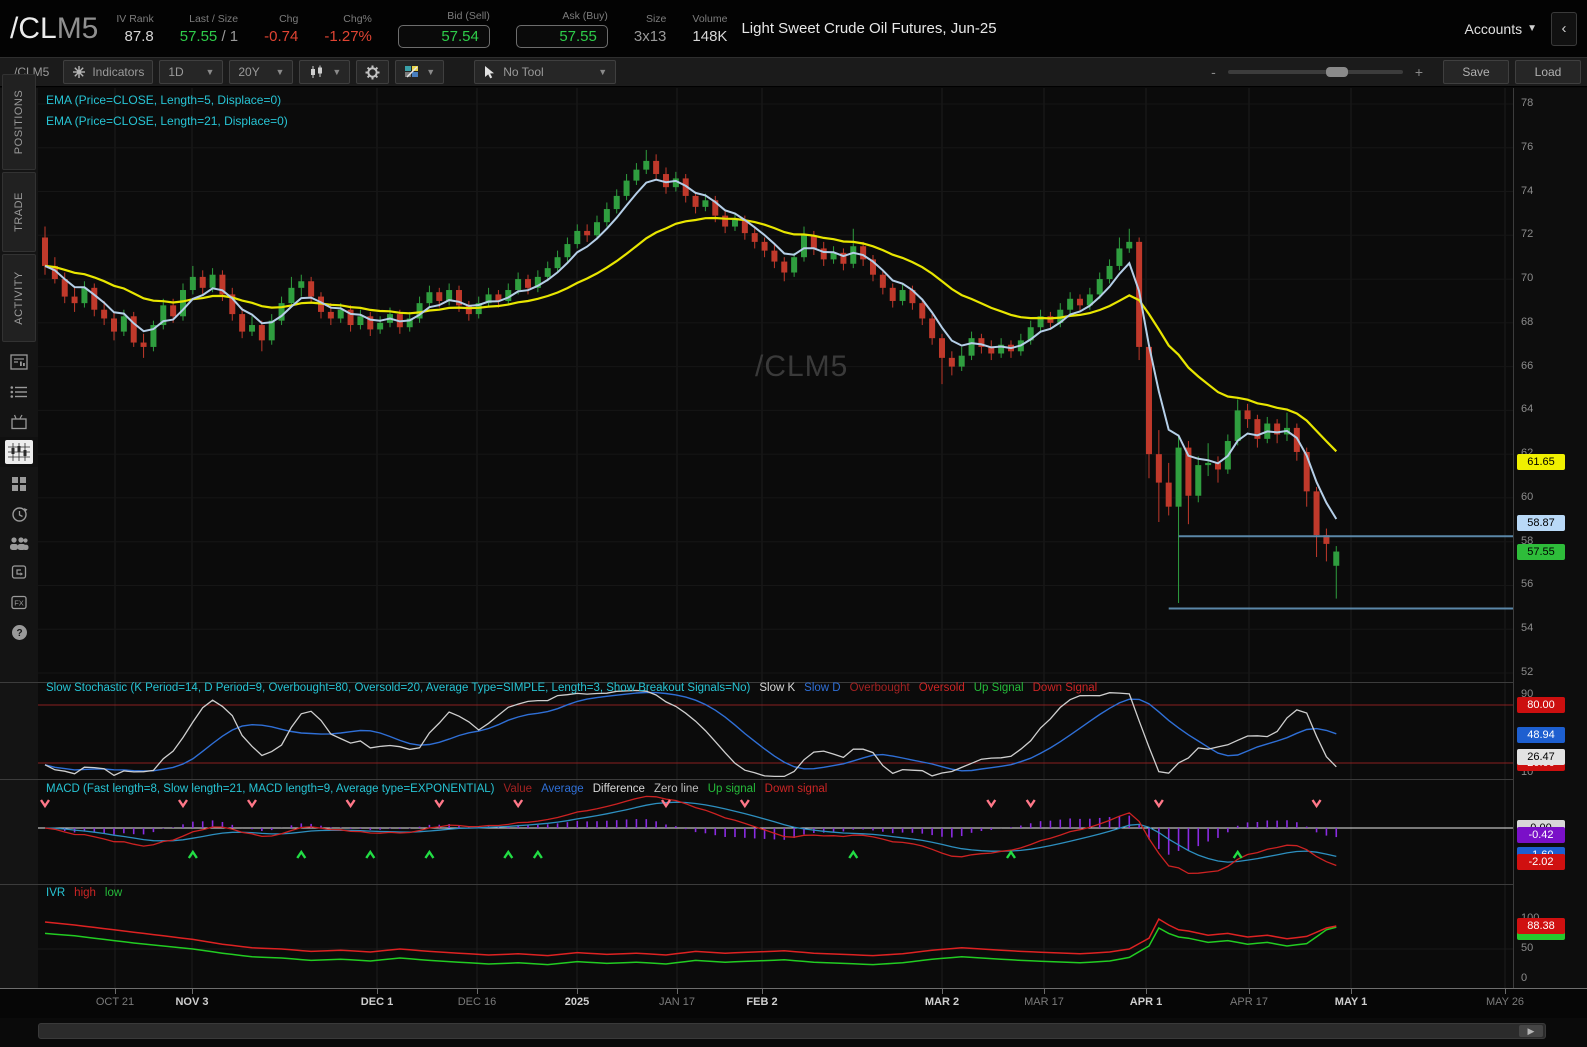  What do you see at coordinates (468, 15) in the screenshot?
I see `bid-label: Bid (Sell)` at bounding box center [468, 15].